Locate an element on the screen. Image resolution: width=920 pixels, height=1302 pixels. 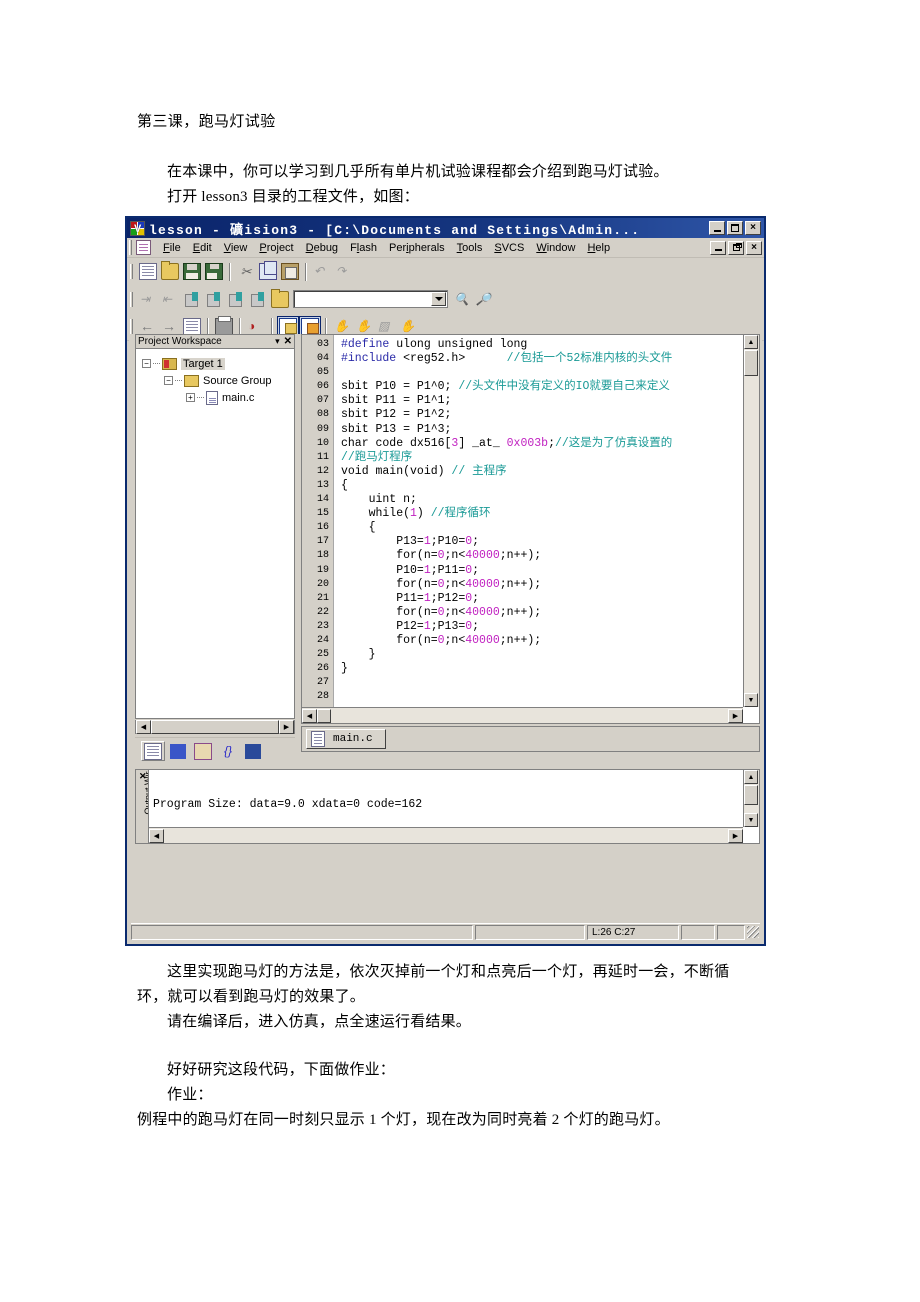
files-tab is located at coordinates (153, 751).